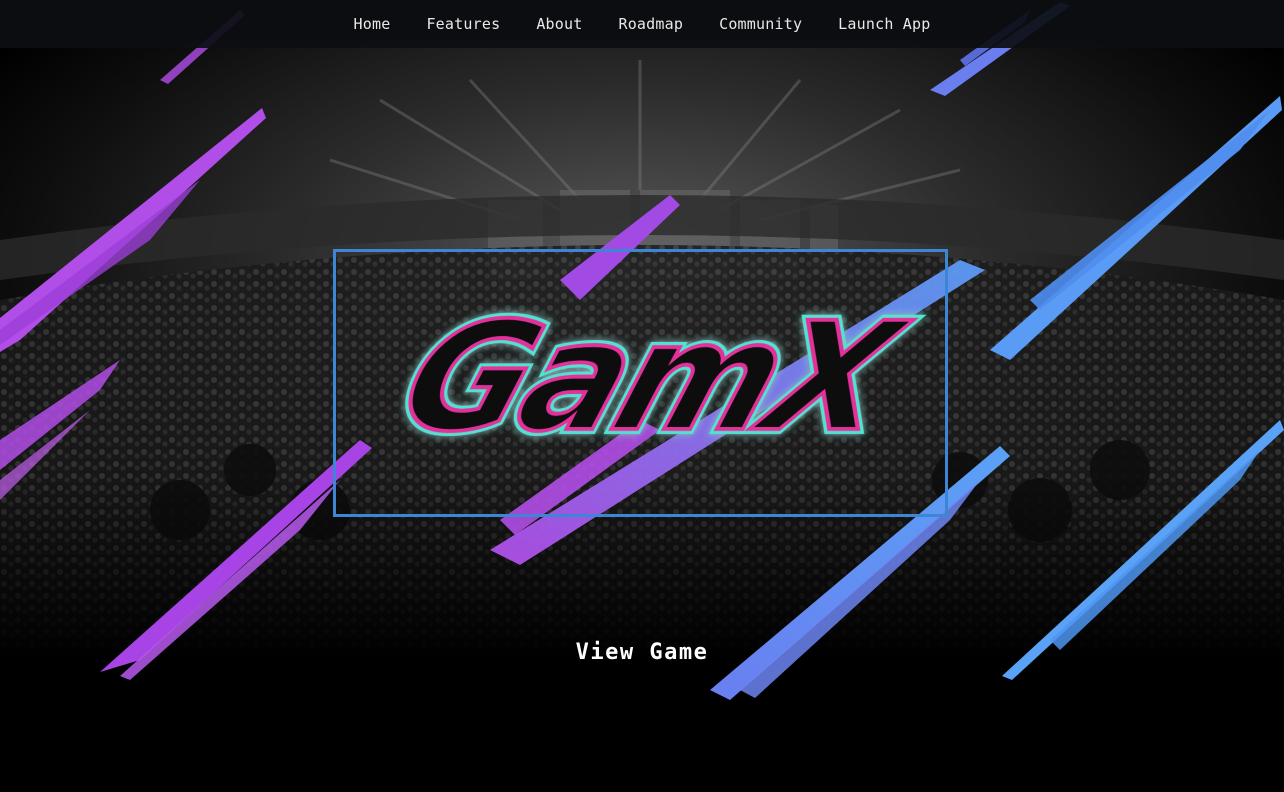  Describe the element at coordinates (884, 24) in the screenshot. I see `nav-launch-app-link: Launch App` at that location.